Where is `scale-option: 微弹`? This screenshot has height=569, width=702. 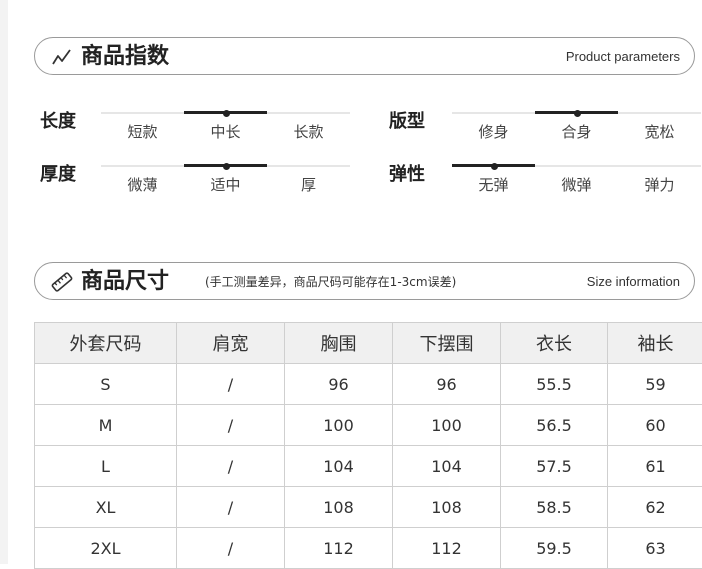
scale-option: 微弹 is located at coordinates (576, 180).